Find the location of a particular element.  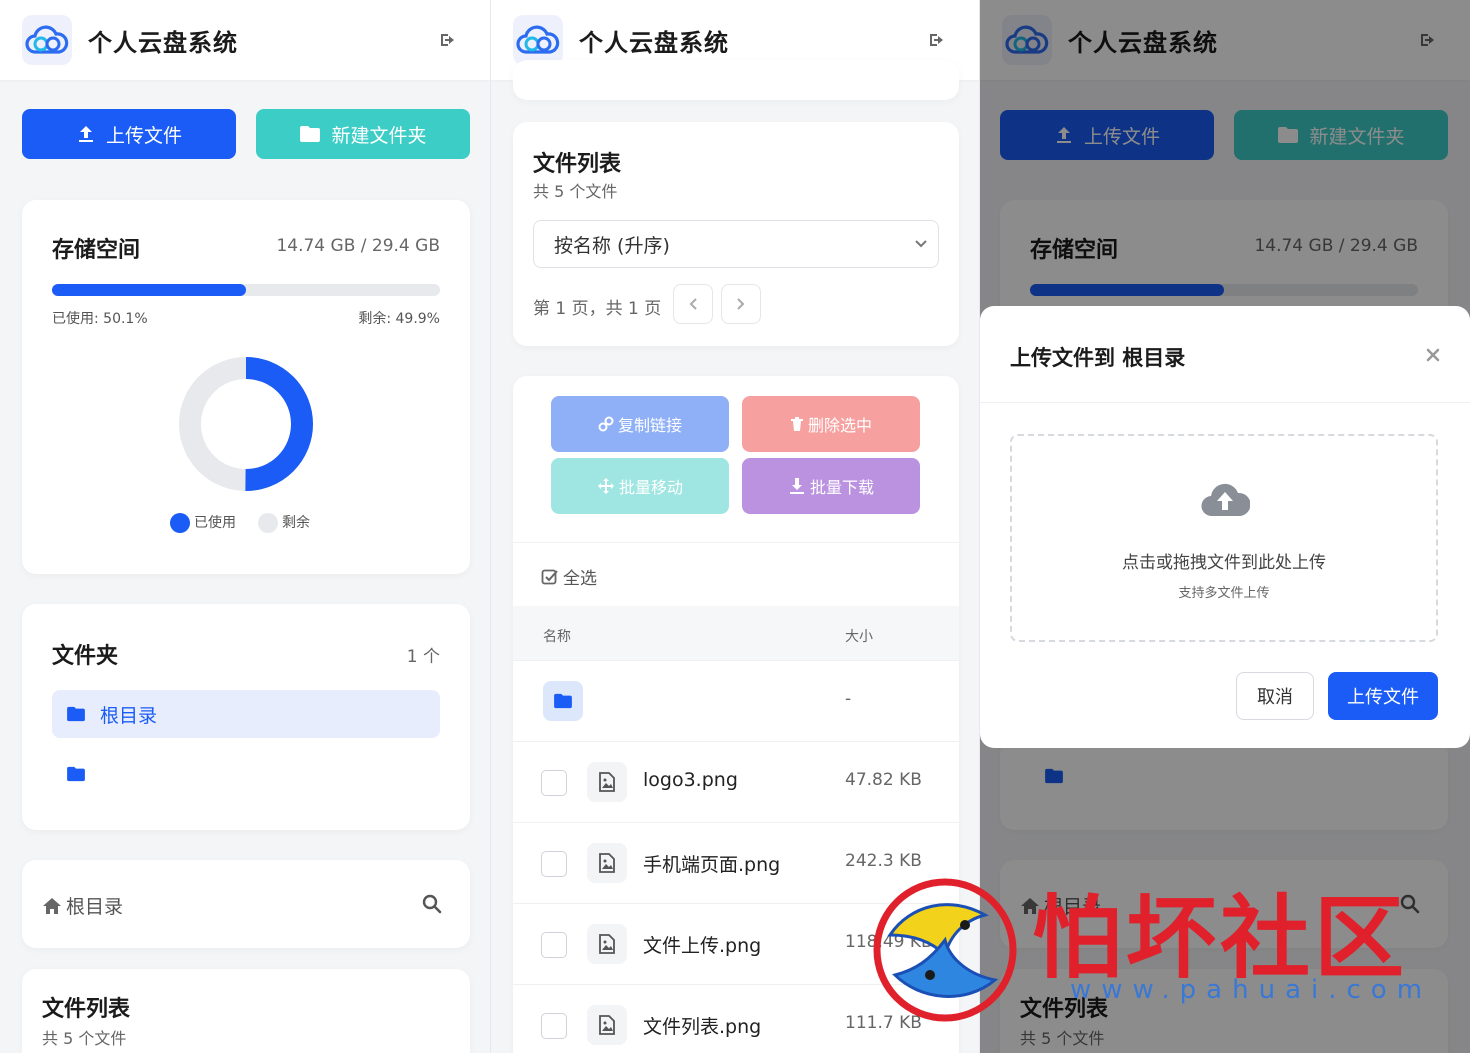

new-folder-button: 新建文件夹 is located at coordinates (363, 134).